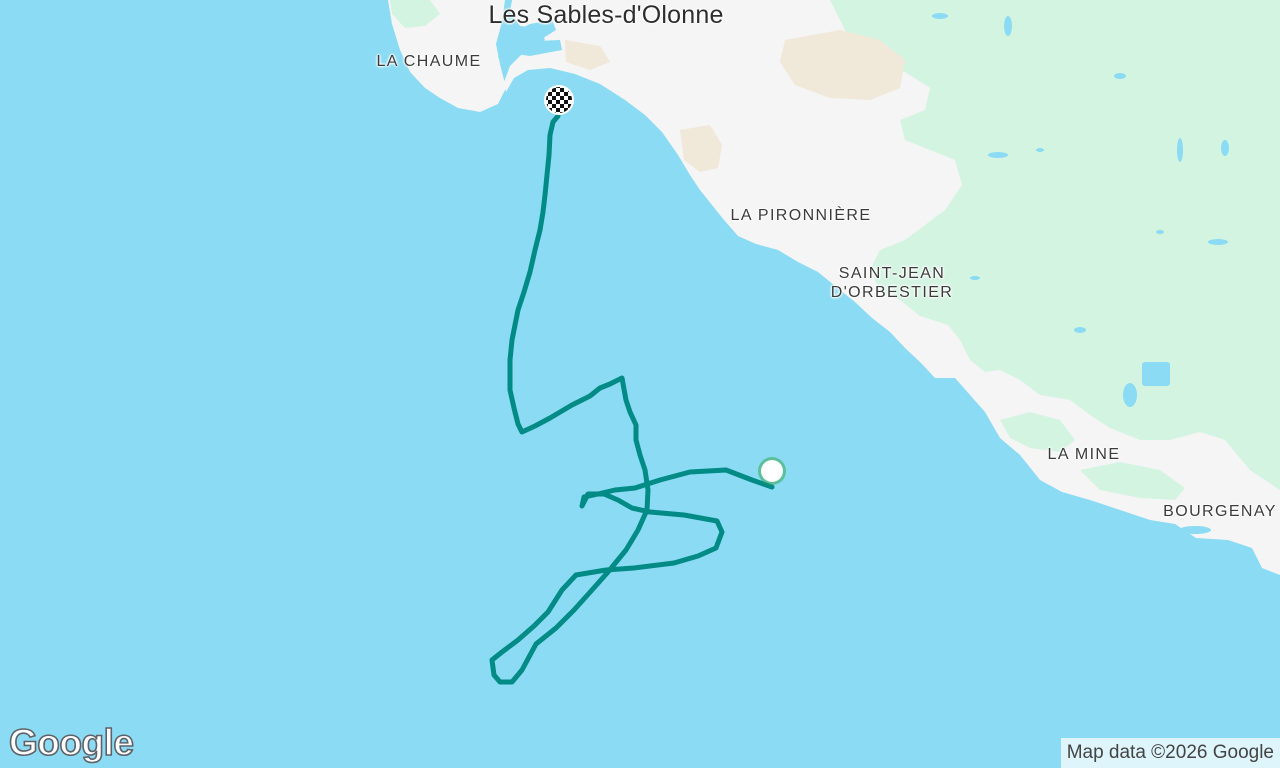 The image size is (1280, 768). I want to click on locality-label-bourgenay: BOURGENAY, so click(1220, 511).